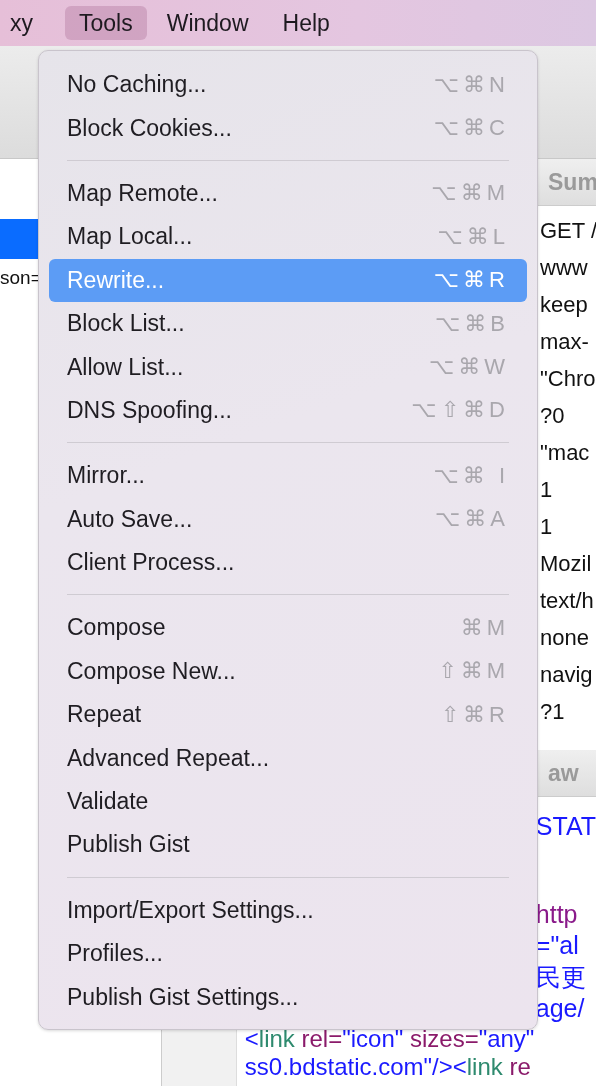 Image resolution: width=596 pixels, height=1086 pixels. Describe the element at coordinates (251, 1038) in the screenshot. I see `code-token: <` at that location.